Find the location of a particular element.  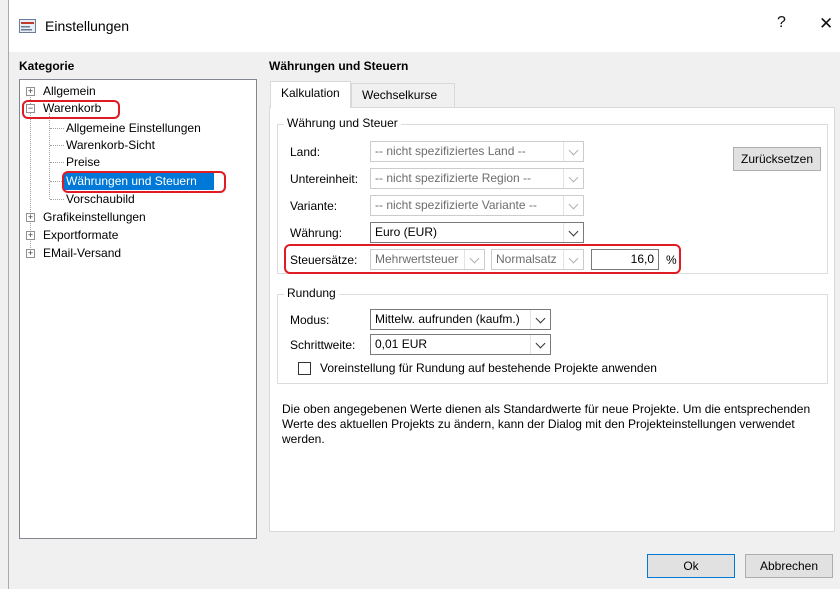

mode-select: Mittelw. aufrunden (kaufm.) is located at coordinates (460, 319).